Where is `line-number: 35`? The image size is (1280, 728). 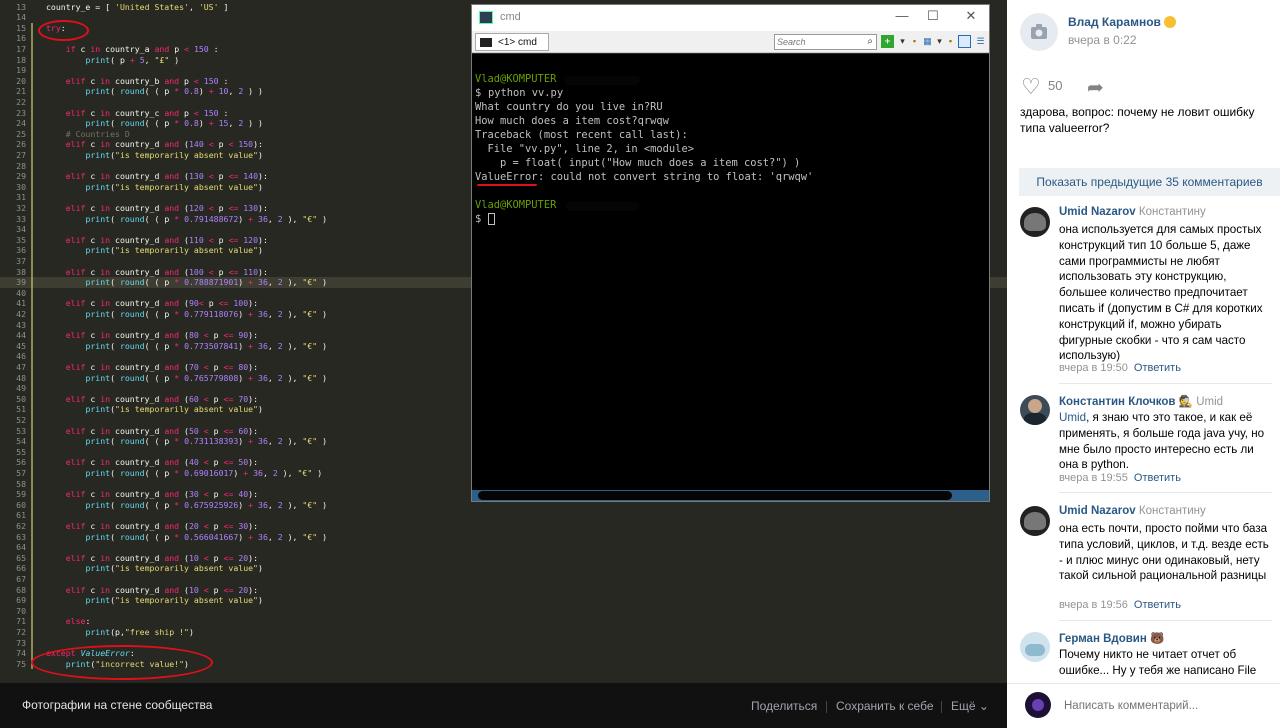
line-number: 35 is located at coordinates (21, 239).